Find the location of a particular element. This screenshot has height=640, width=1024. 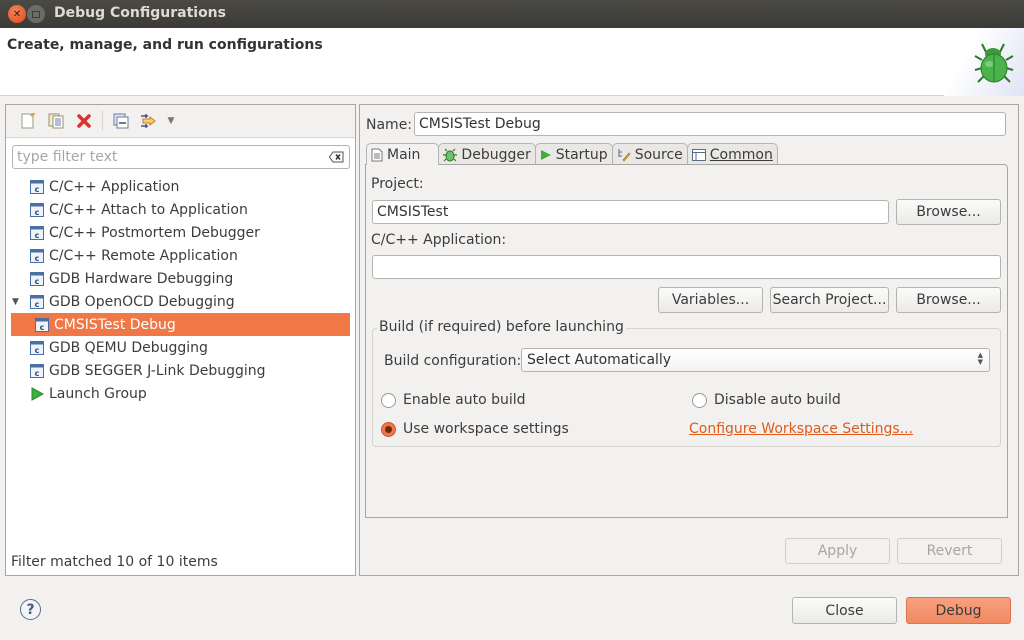

collapse-all-icon is located at coordinates (121, 121).